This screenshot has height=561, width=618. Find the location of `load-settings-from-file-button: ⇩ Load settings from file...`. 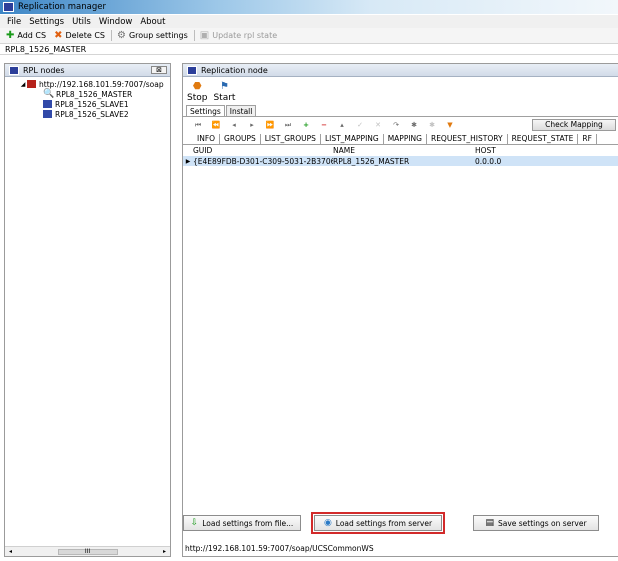

load-settings-from-file-button: ⇩ Load settings from file... is located at coordinates (242, 523).